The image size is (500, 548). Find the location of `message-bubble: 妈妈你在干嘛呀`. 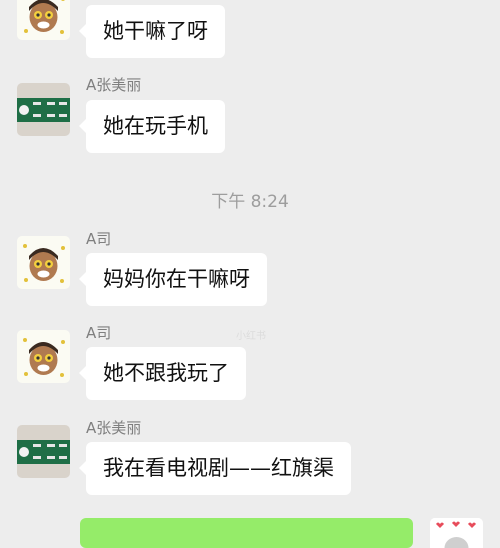

message-bubble: 妈妈你在干嘛呀 is located at coordinates (173, 279).